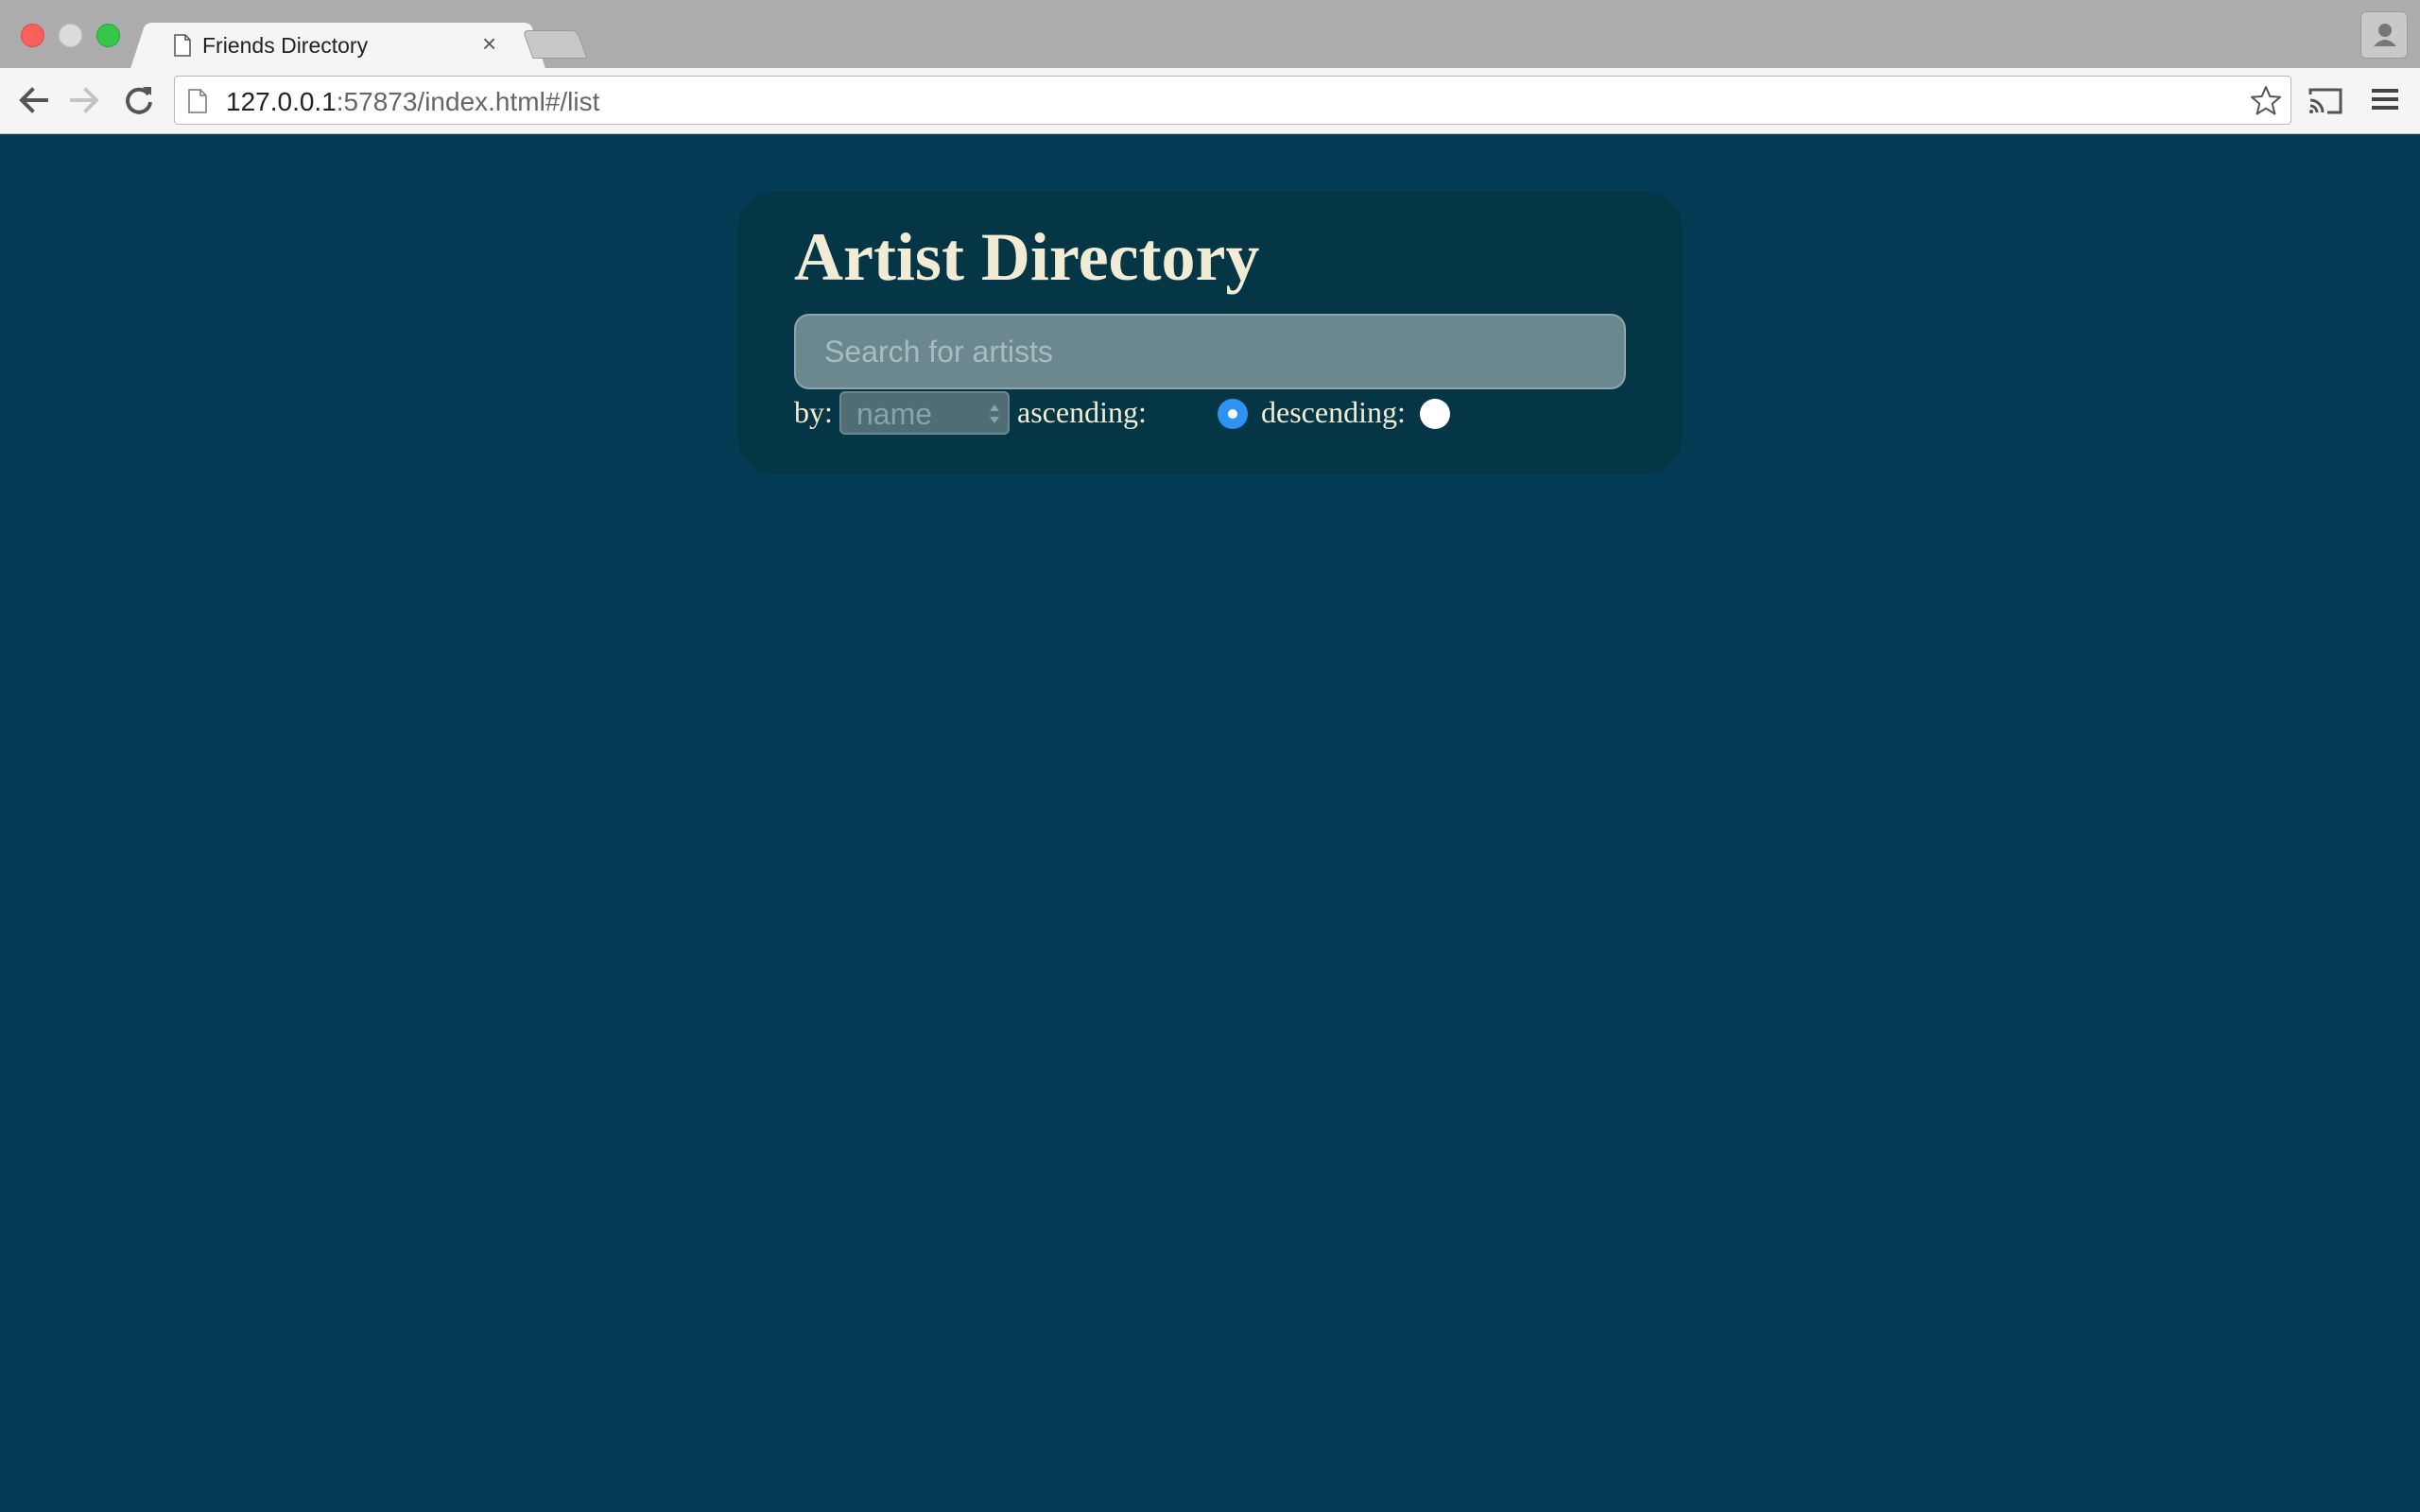 Image resolution: width=2420 pixels, height=1512 pixels. Describe the element at coordinates (2266, 101) in the screenshot. I see `bookmark-star-icon` at that location.